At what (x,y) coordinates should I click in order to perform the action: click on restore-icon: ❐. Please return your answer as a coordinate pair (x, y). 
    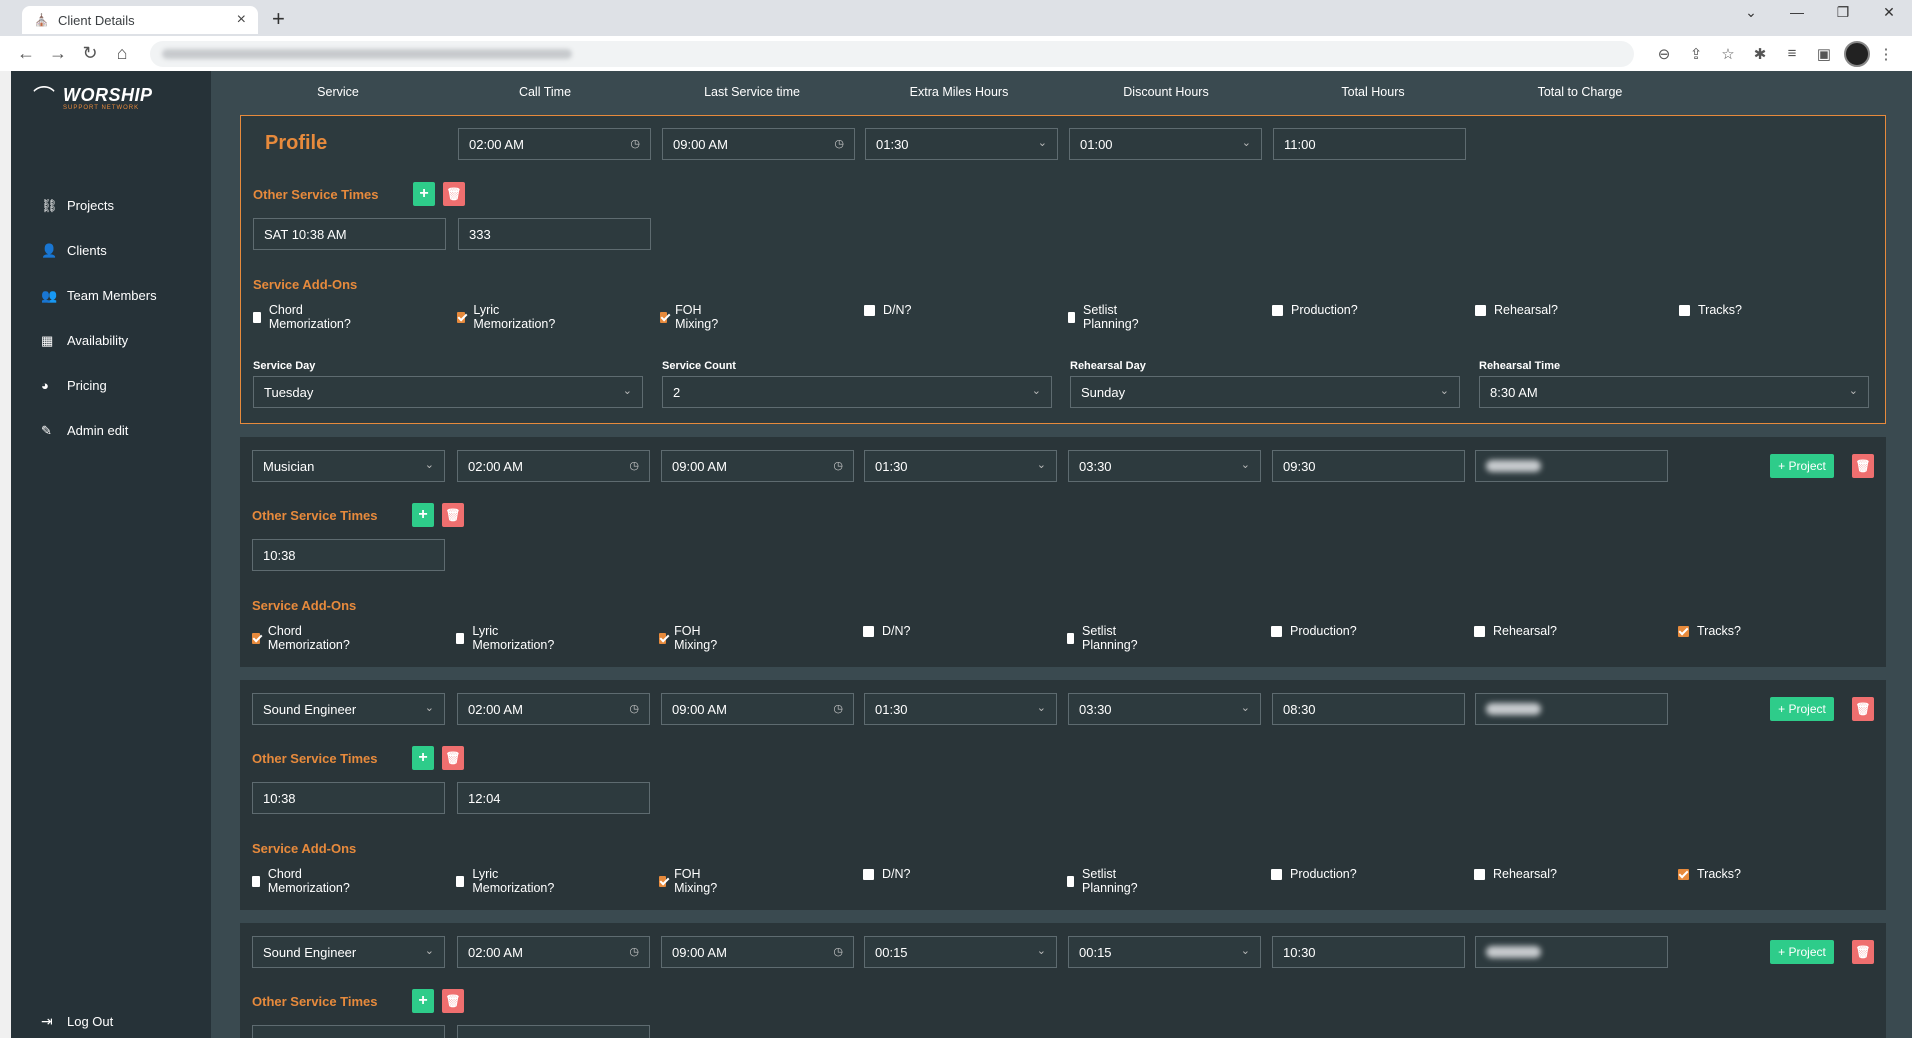
    Looking at the image, I should click on (1843, 12).